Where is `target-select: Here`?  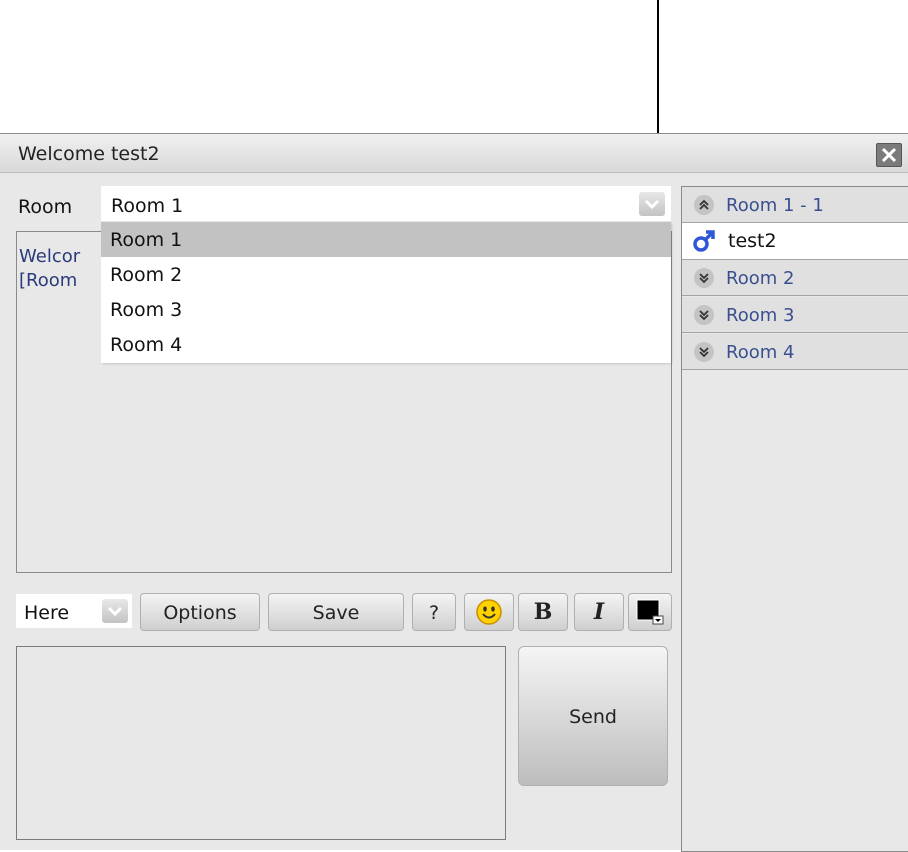 target-select: Here is located at coordinates (74, 611).